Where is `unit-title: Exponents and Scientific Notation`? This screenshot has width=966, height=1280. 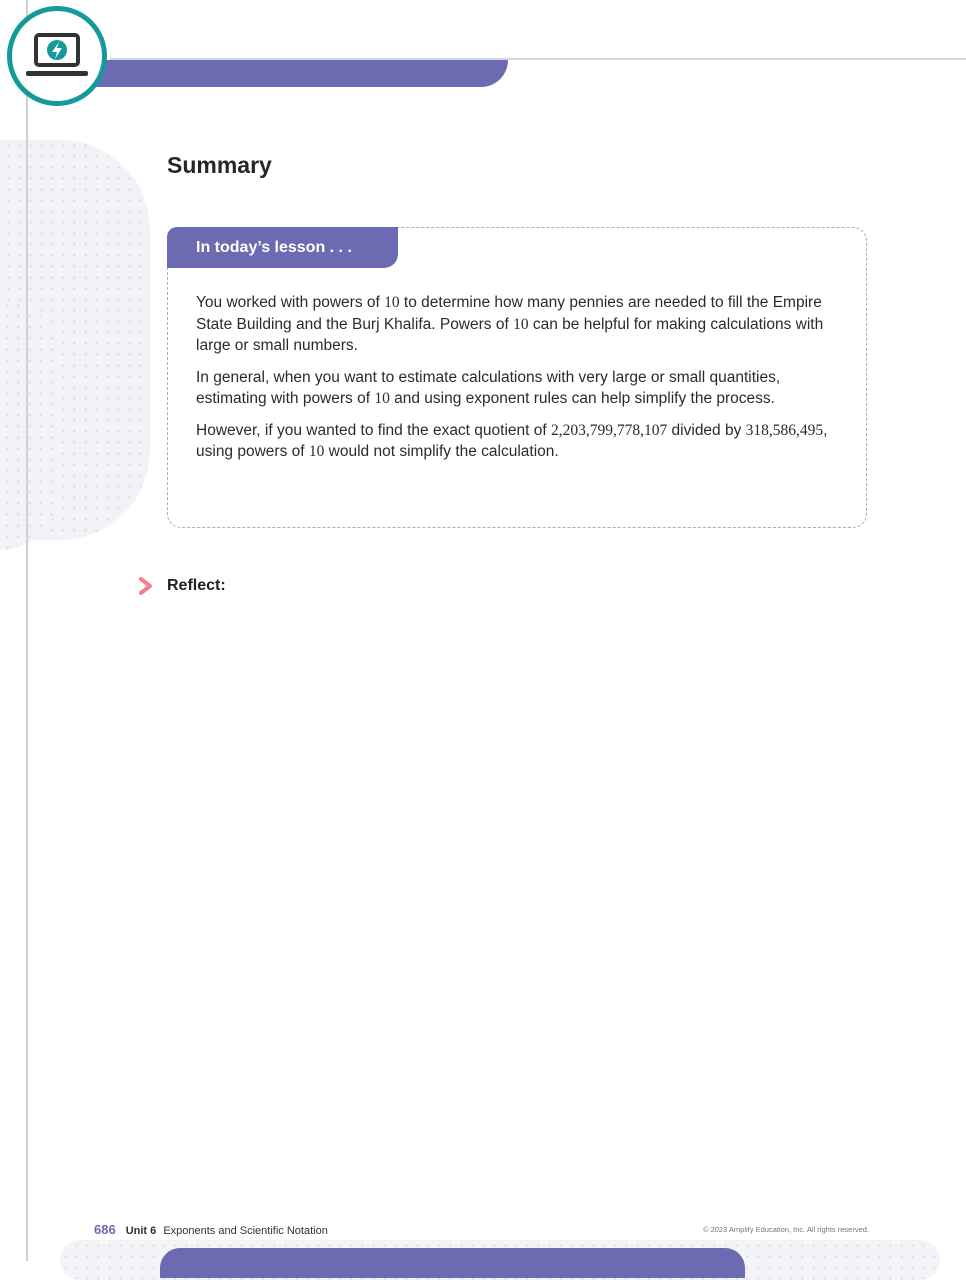
unit-title: Exponents and Scientific Notation is located at coordinates (245, 1231).